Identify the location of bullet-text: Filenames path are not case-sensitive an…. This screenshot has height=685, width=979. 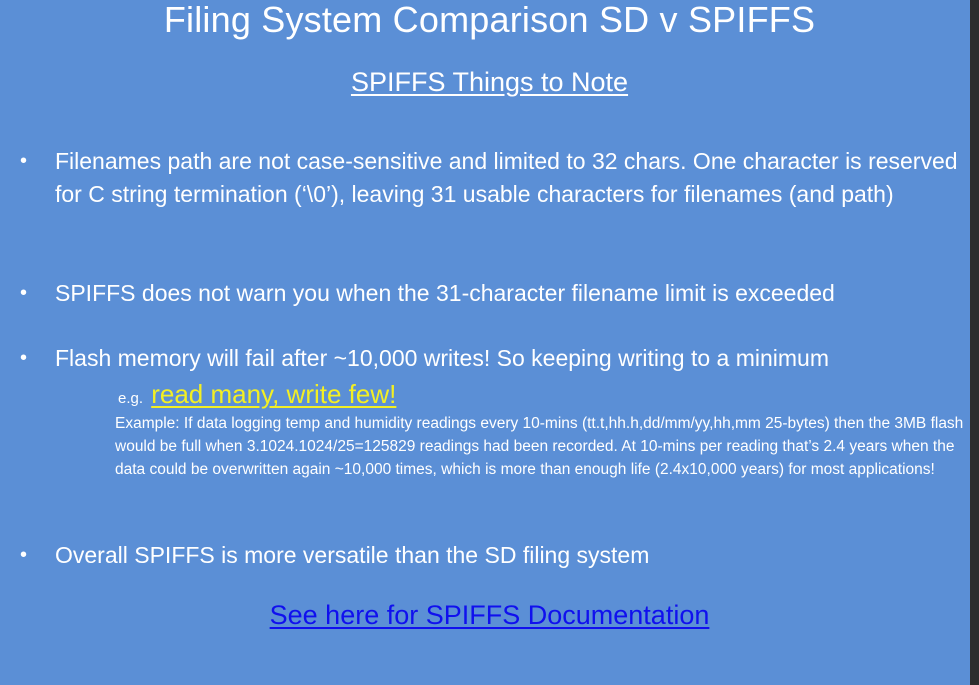
(506, 177).